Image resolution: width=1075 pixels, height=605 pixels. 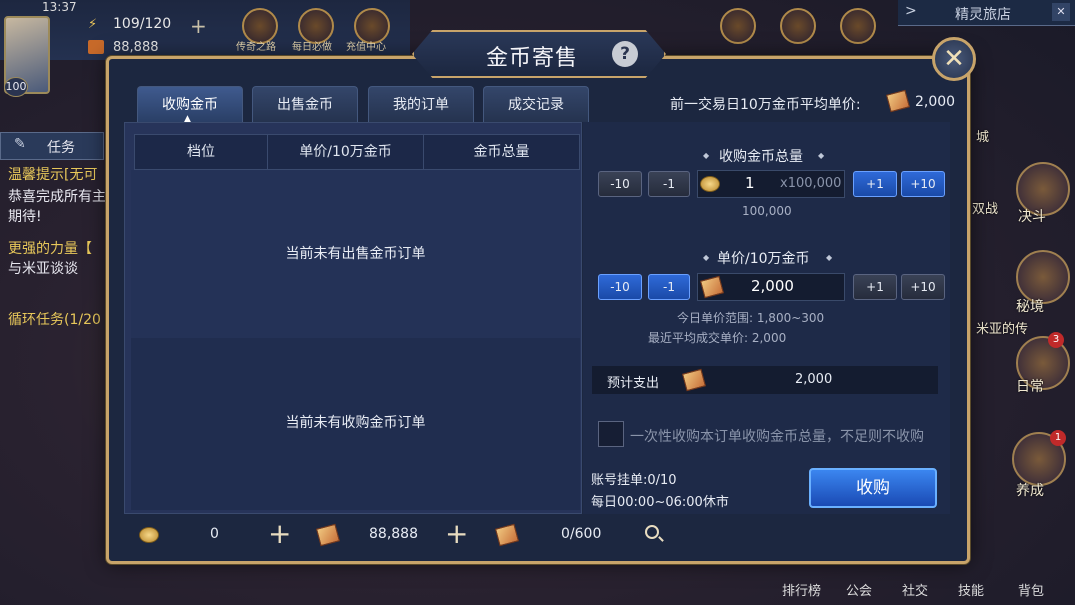 What do you see at coordinates (915, 589) in the screenshot?
I see `bottom-nav-social: 社交` at bounding box center [915, 589].